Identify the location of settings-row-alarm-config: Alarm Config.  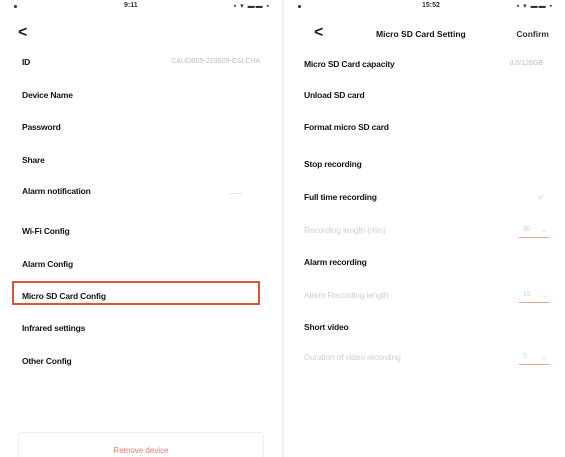
(141, 267).